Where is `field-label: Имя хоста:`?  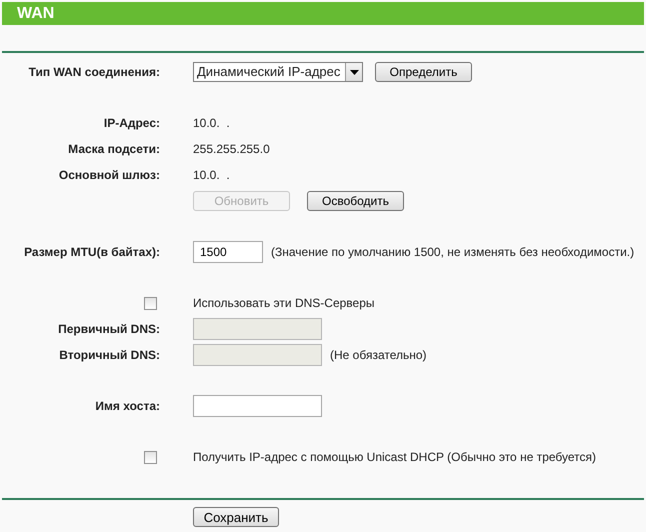 field-label: Имя хоста: is located at coordinates (127, 406).